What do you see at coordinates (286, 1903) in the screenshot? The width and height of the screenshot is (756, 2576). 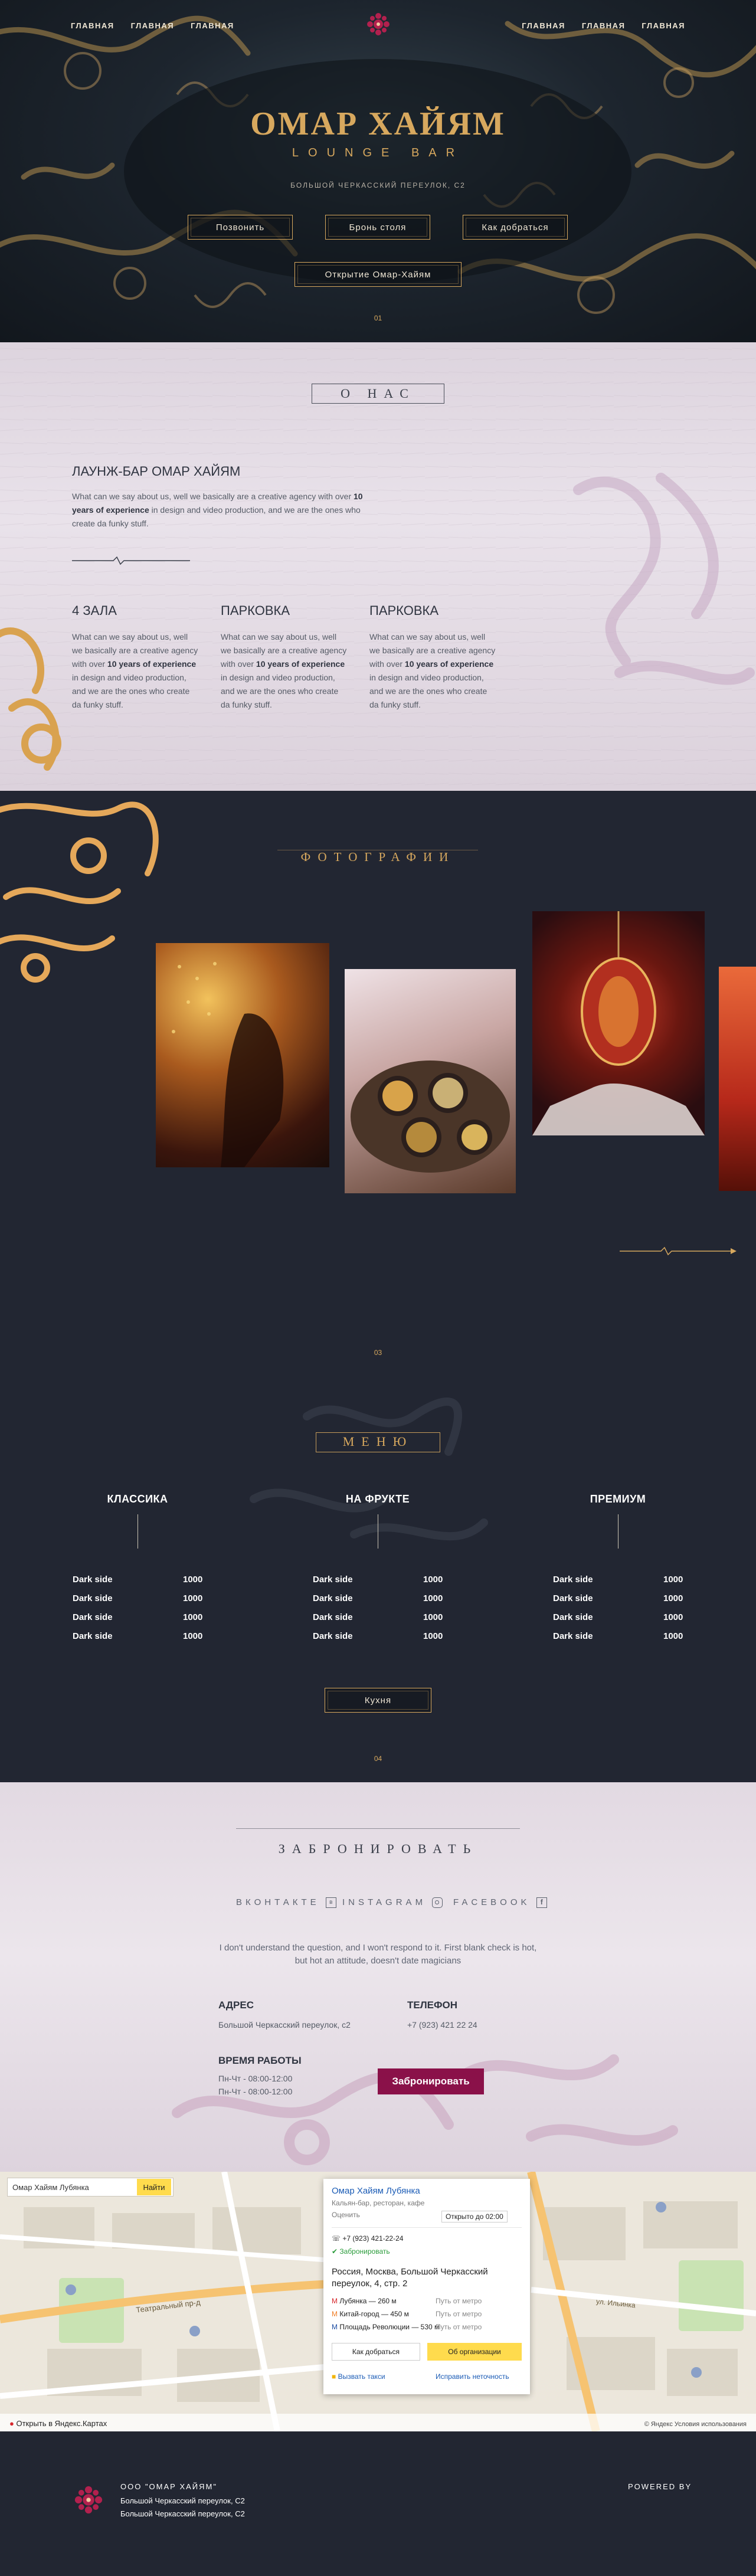 I see `social-vk: ВКОНТАКТЕ в` at bounding box center [286, 1903].